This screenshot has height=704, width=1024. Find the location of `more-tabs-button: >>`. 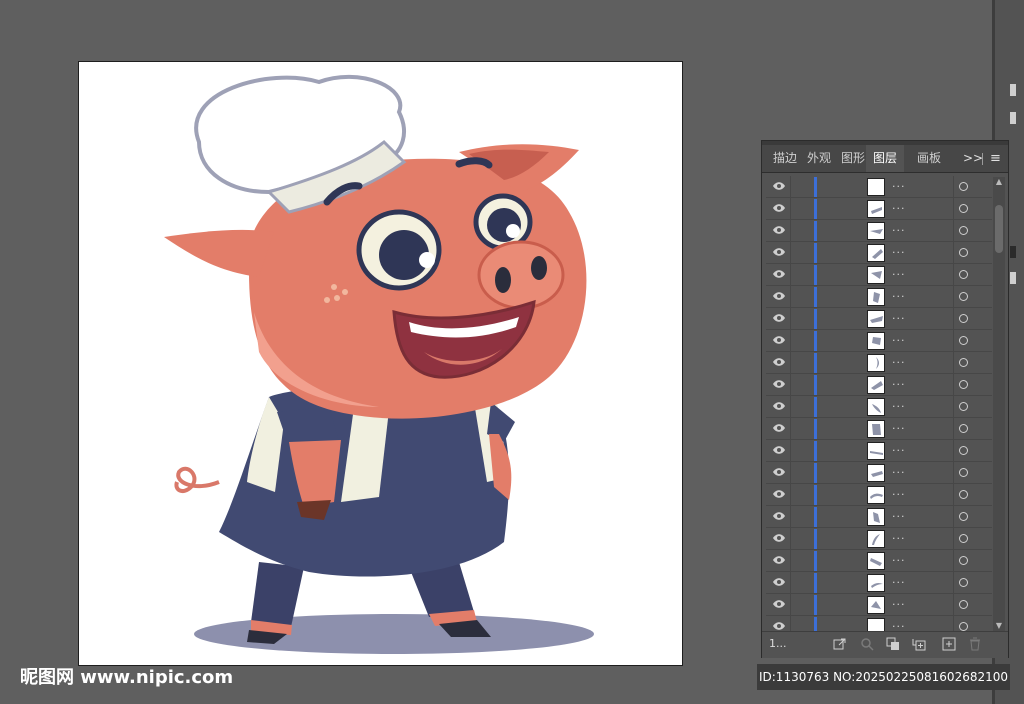

more-tabs-button: >> is located at coordinates (973, 158).